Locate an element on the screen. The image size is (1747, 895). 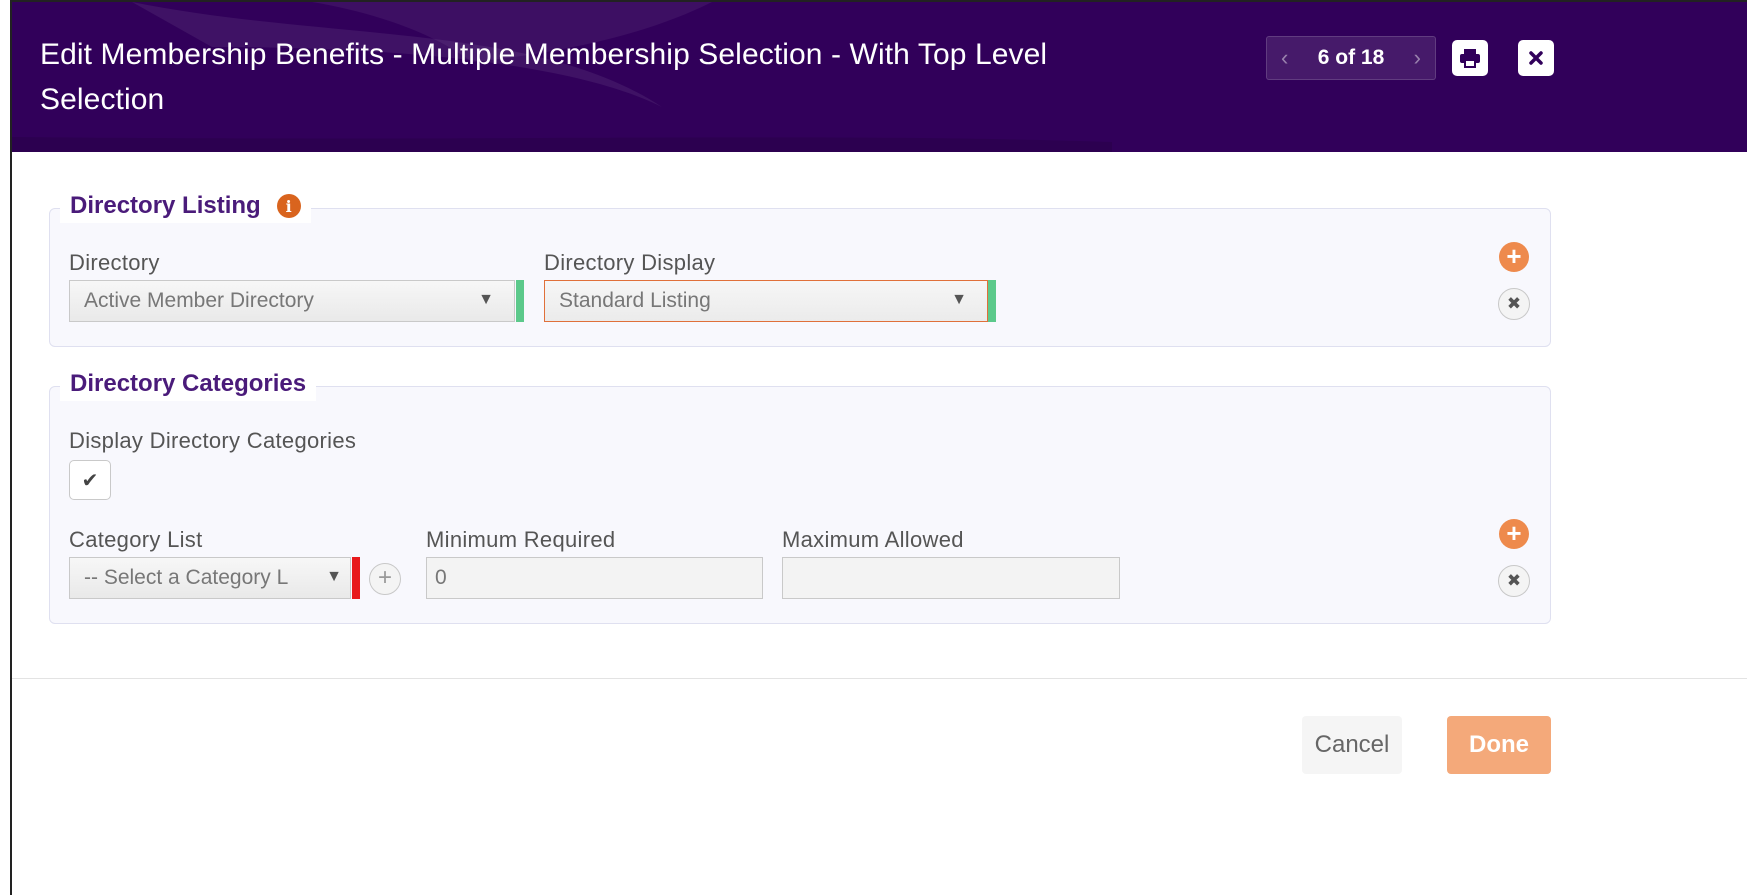
checkmark-icon: ✔ is located at coordinates (90, 480).